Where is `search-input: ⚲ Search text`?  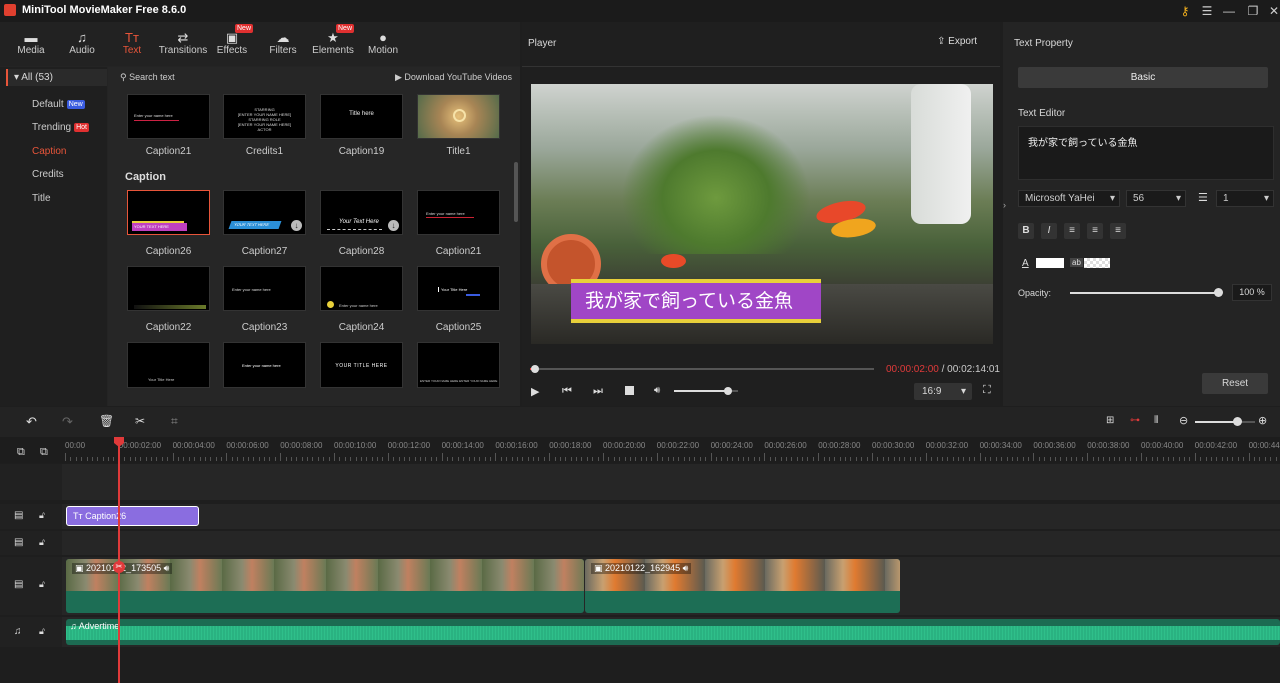
search-input: ⚲ Search text is located at coordinates (147, 77).